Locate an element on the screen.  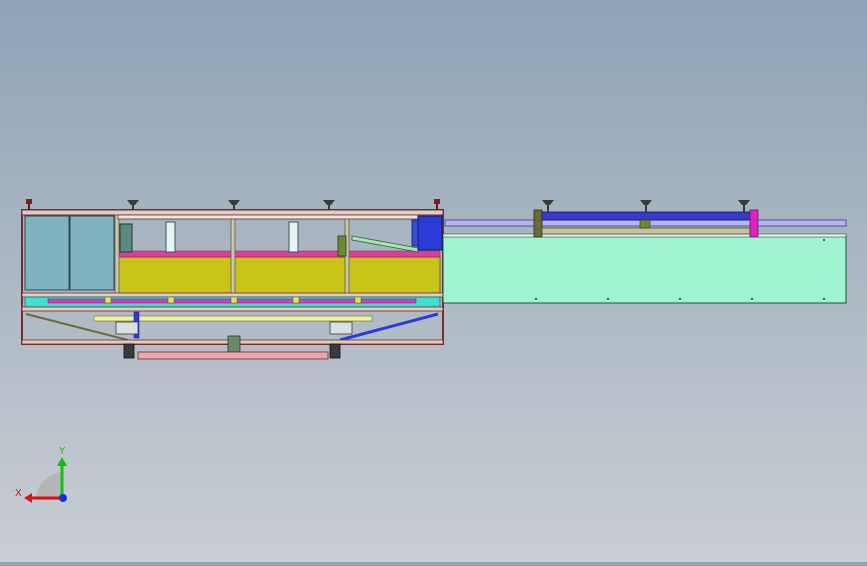
conveyor-bed is located at coordinates (644, 269).